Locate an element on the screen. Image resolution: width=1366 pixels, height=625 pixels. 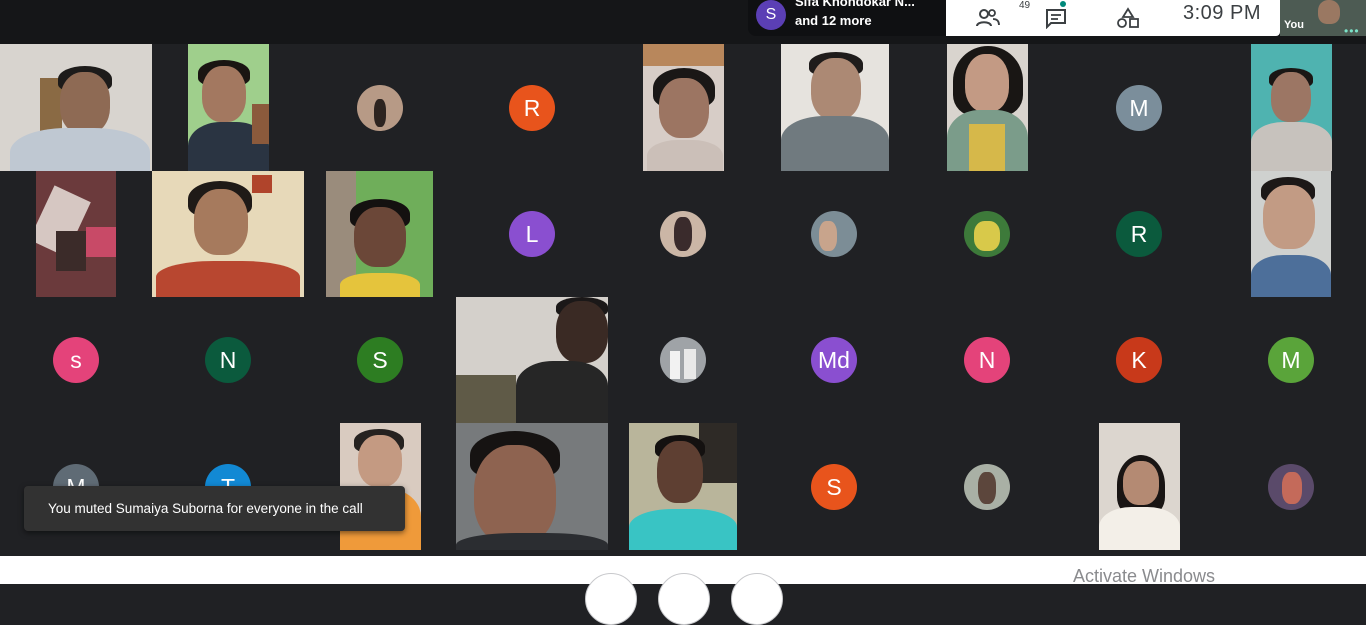
participant-avatar: K is located at coordinates (1139, 360).